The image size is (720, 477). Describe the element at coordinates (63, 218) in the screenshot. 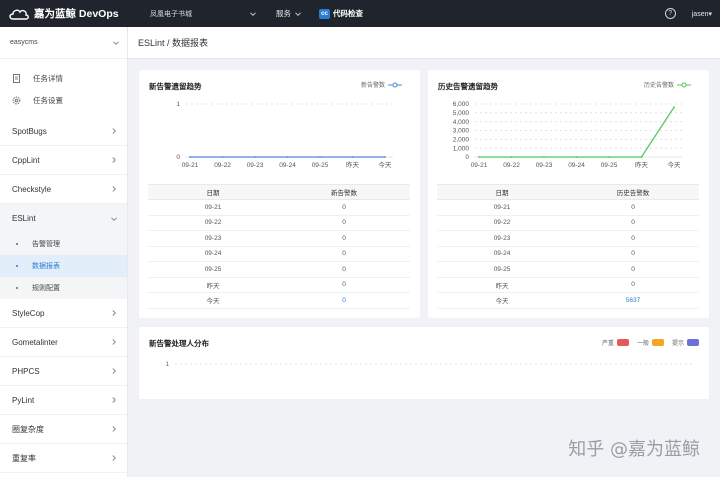

I see `sidebar-group-eslint: ESLint` at that location.